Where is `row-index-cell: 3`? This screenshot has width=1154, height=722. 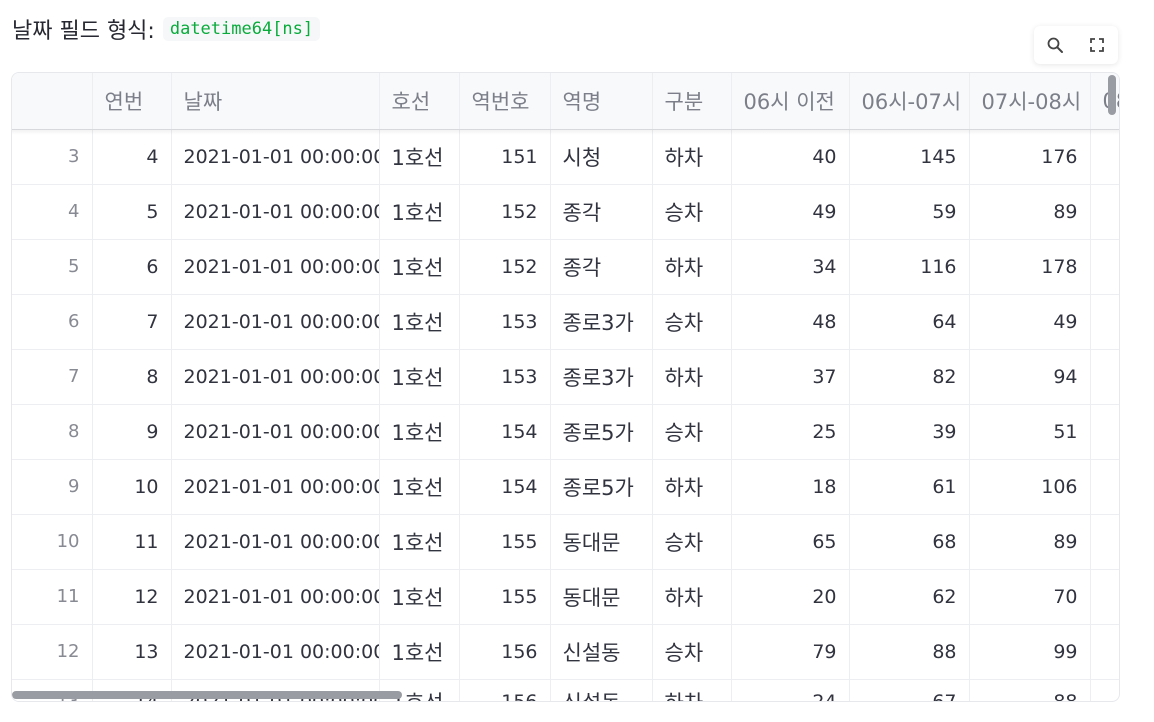 row-index-cell: 3 is located at coordinates (52, 157).